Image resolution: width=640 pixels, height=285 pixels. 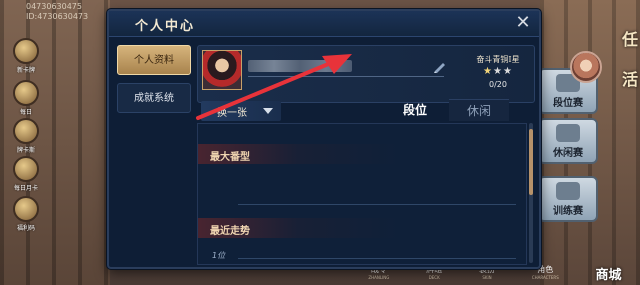 What do you see at coordinates (57, 16) in the screenshot?
I see `uid-line-2: ID:4730630473` at bounding box center [57, 16].